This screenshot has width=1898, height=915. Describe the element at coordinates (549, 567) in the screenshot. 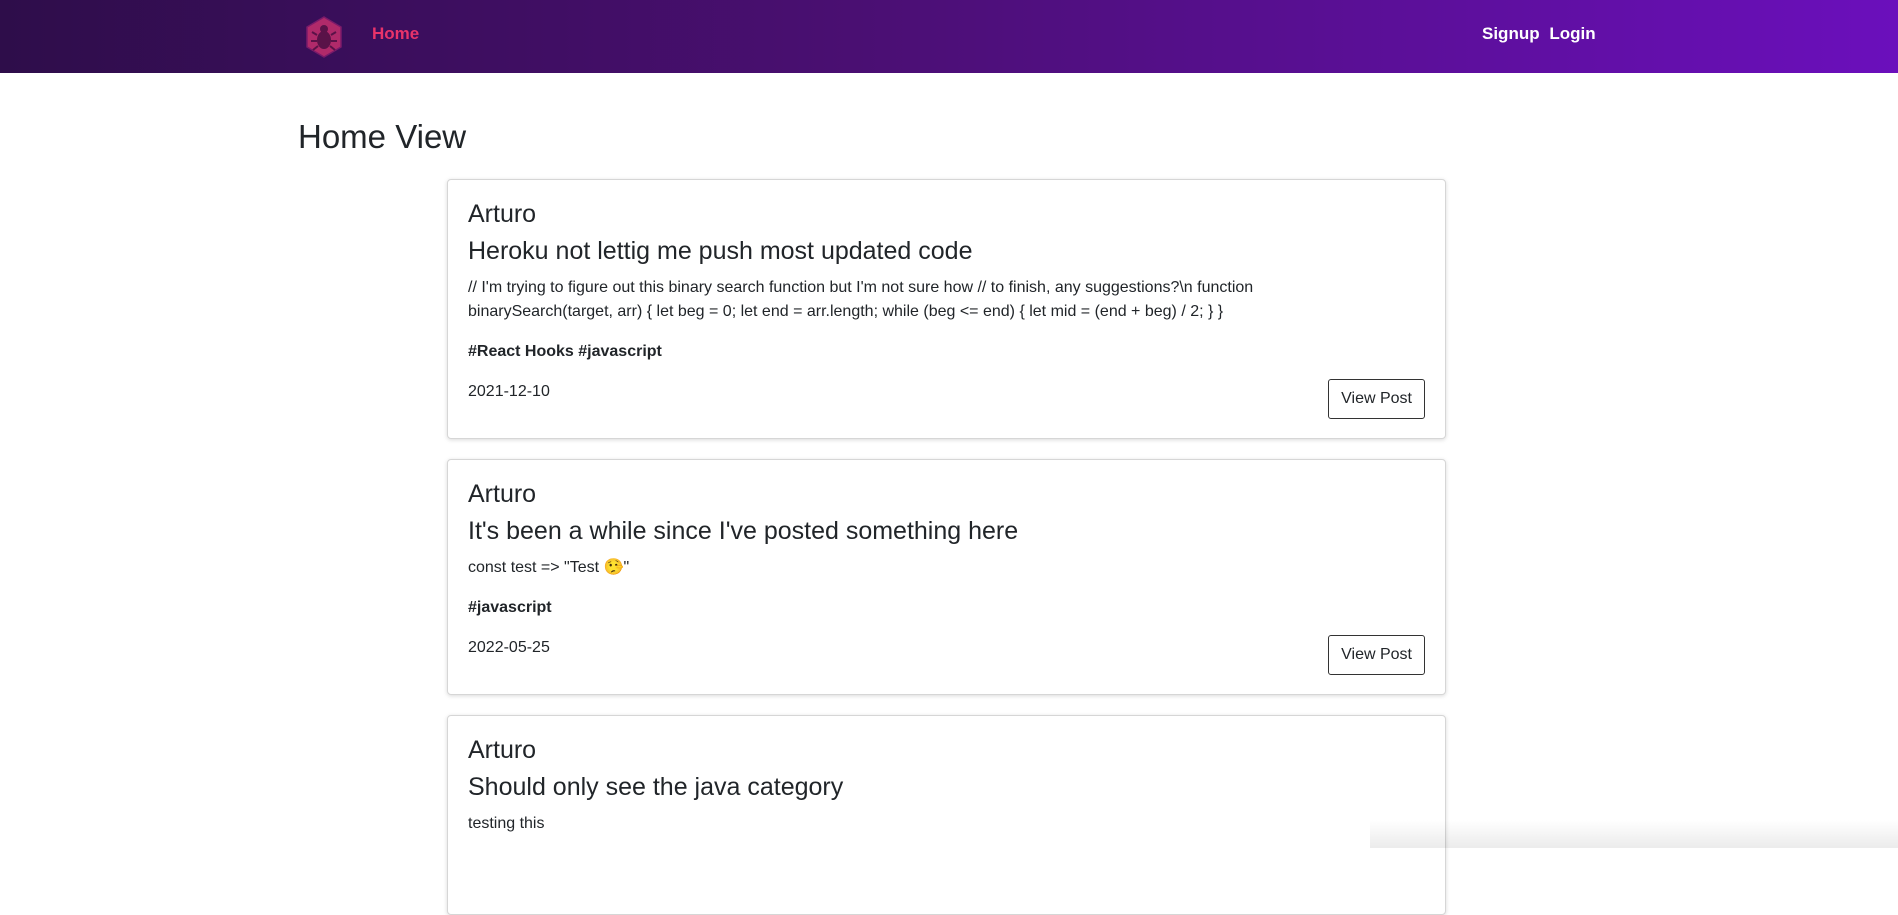

I see `post-body: const test => "Test 🤥"` at that location.